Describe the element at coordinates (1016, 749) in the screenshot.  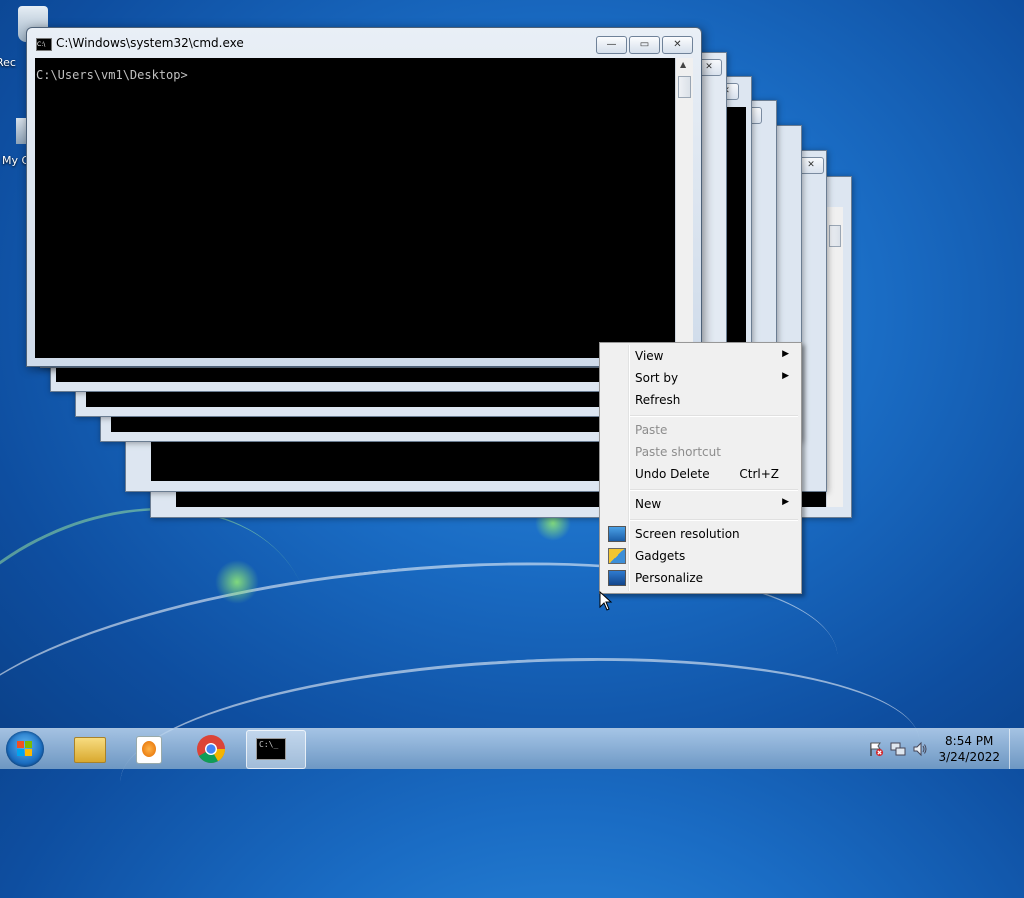
I see `show-desktop-button` at that location.